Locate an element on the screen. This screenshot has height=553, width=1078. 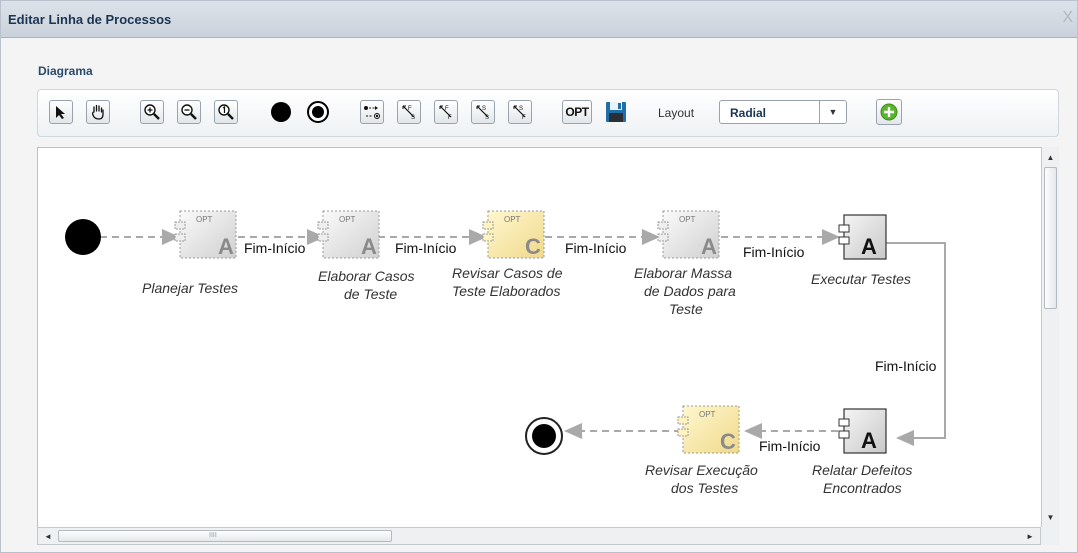
scroll-left-icon: ◄ is located at coordinates (48, 536).